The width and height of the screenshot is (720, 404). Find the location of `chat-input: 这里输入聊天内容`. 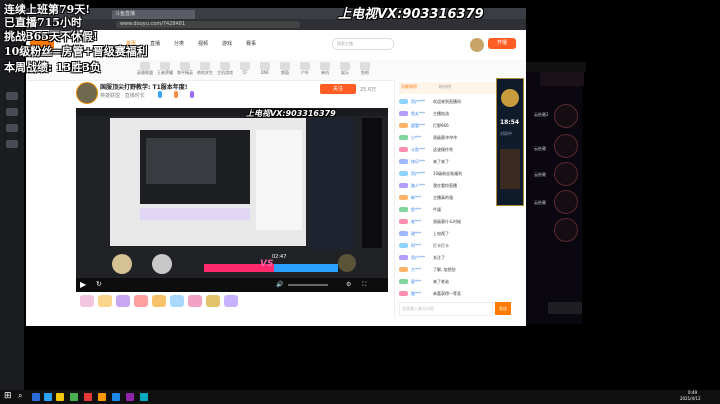

chat-input: 这里输入聊天内容 is located at coordinates (446, 309).